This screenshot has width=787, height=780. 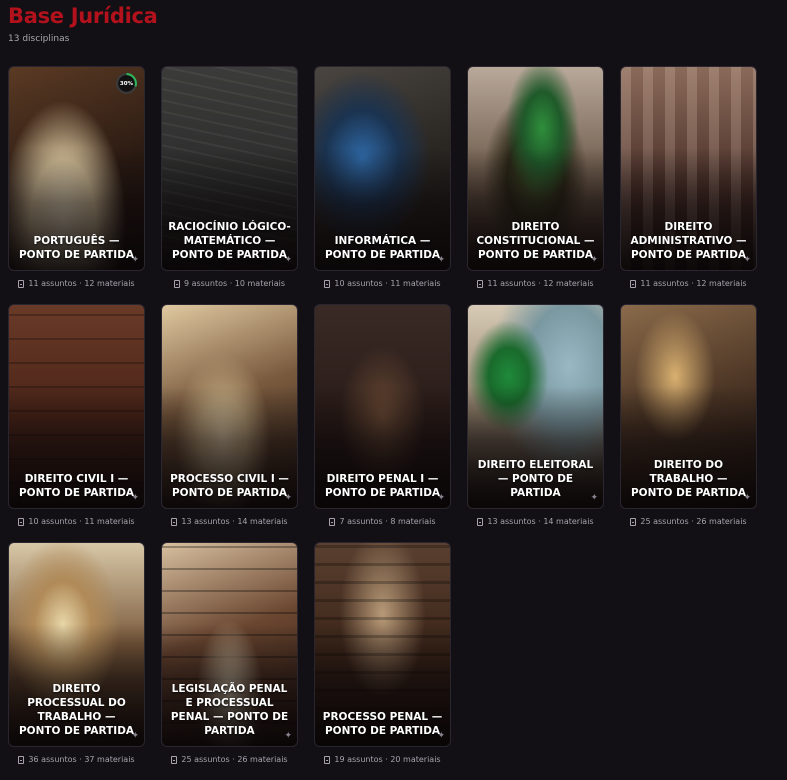 I want to click on card-meta-text: 9 assuntos · 10 materiais, so click(x=234, y=283).